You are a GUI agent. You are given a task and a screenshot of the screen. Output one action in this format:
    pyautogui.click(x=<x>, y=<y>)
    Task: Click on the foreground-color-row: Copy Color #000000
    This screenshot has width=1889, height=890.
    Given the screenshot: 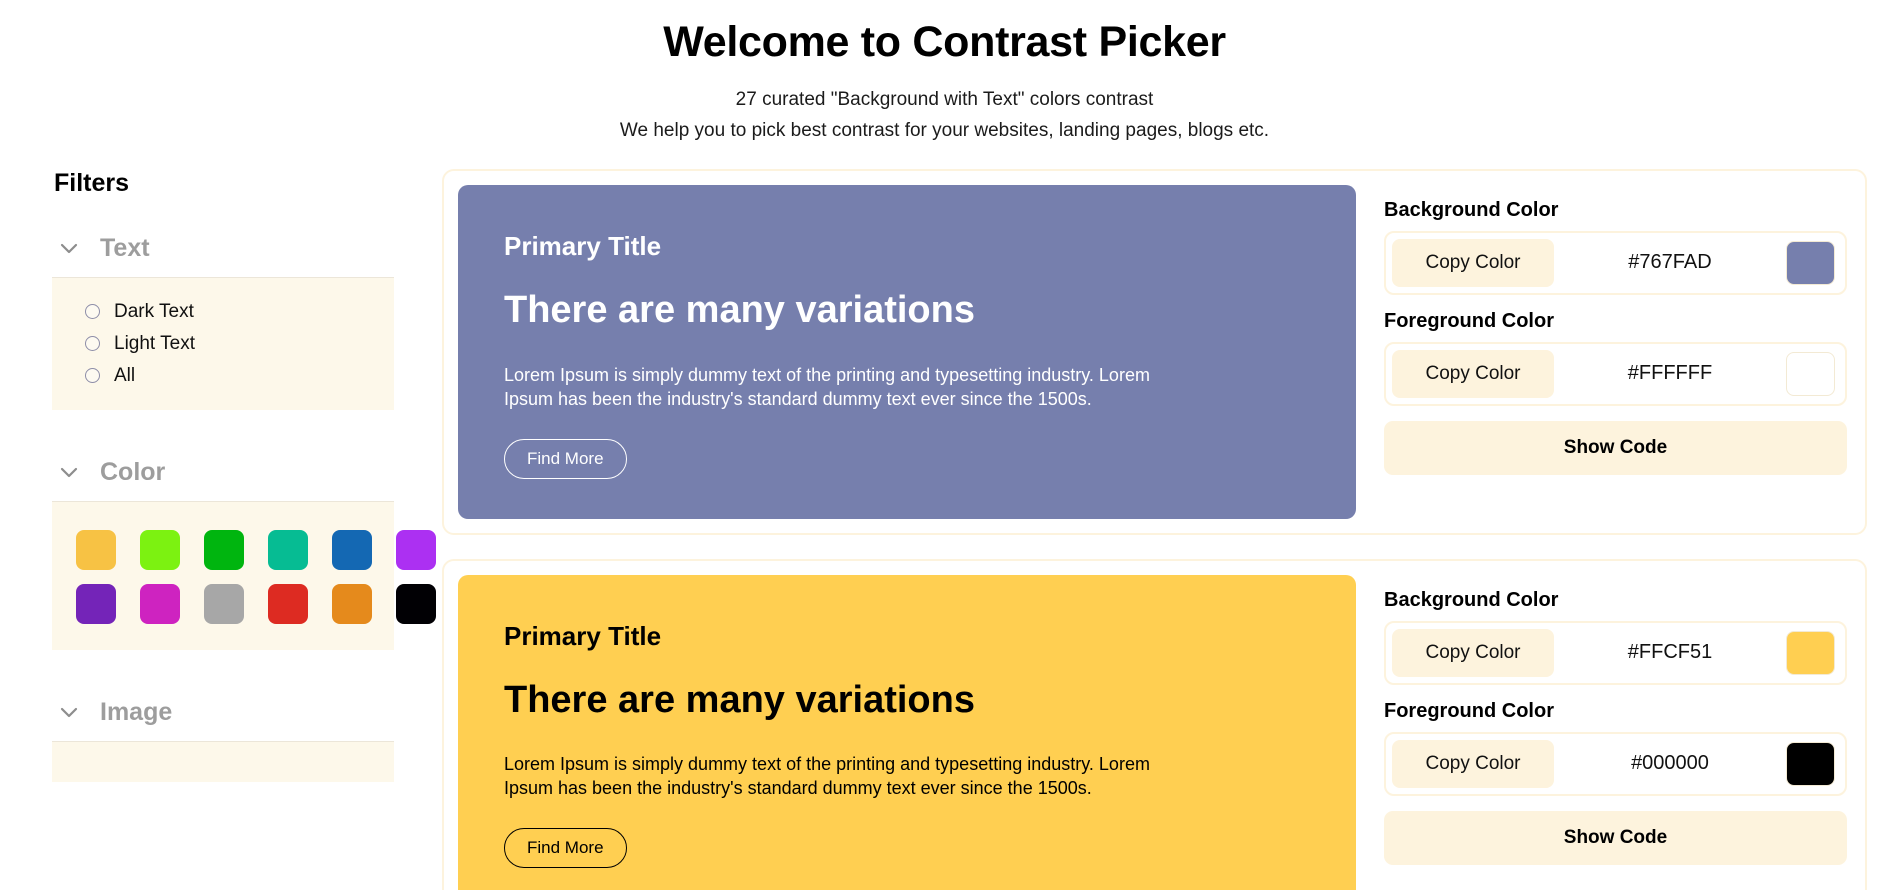 What is the action you would take?
    pyautogui.click(x=1615, y=763)
    